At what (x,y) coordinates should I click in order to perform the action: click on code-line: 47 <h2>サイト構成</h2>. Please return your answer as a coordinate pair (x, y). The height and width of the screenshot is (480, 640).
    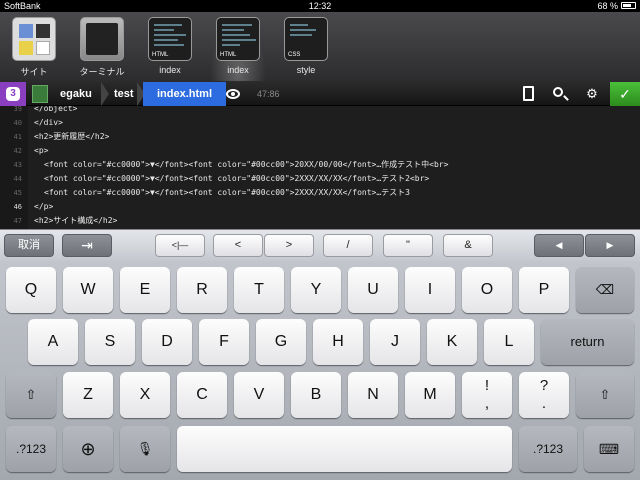
    Looking at the image, I should click on (65, 220).